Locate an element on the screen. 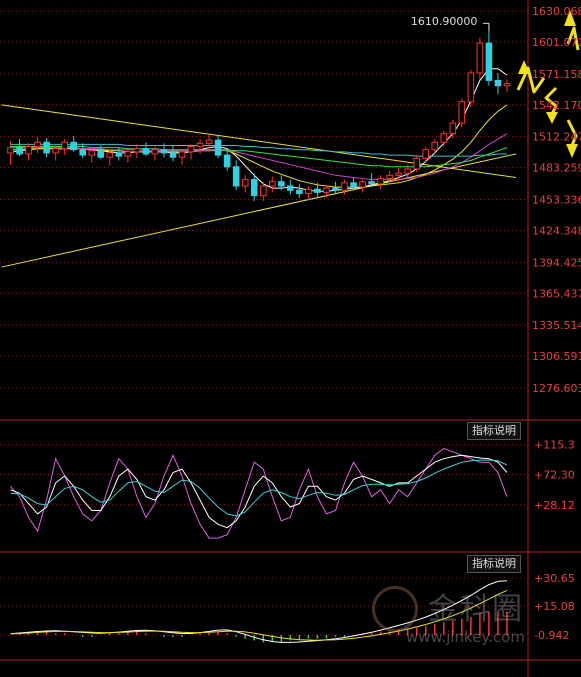 This screenshot has height=677, width=581. macd-axis-label: -0.942 is located at coordinates (551, 635).